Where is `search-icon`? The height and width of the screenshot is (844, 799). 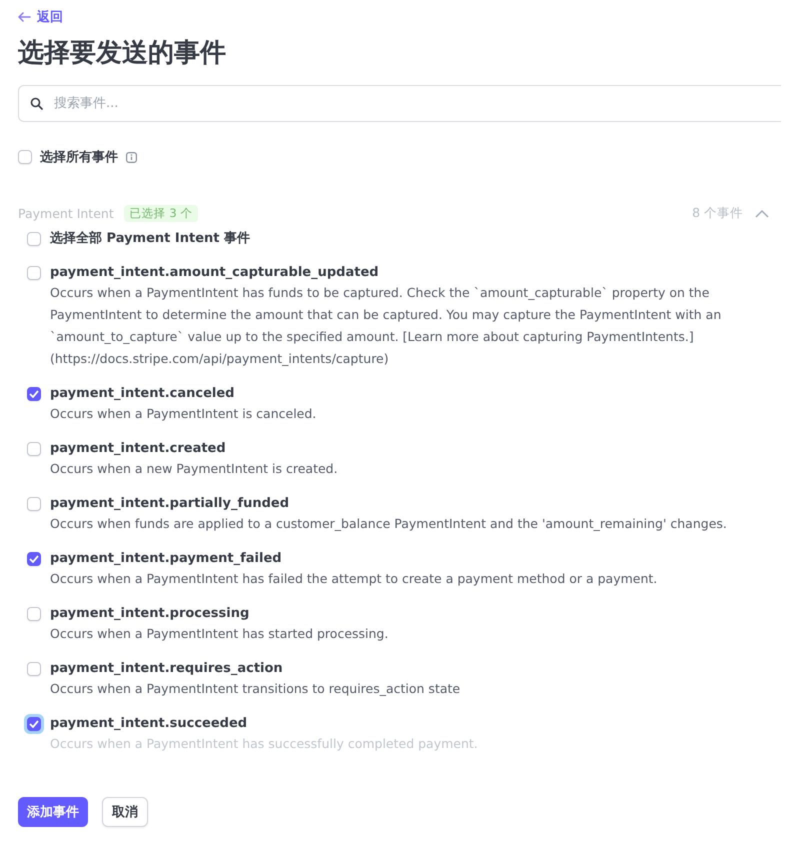
search-icon is located at coordinates (36, 103).